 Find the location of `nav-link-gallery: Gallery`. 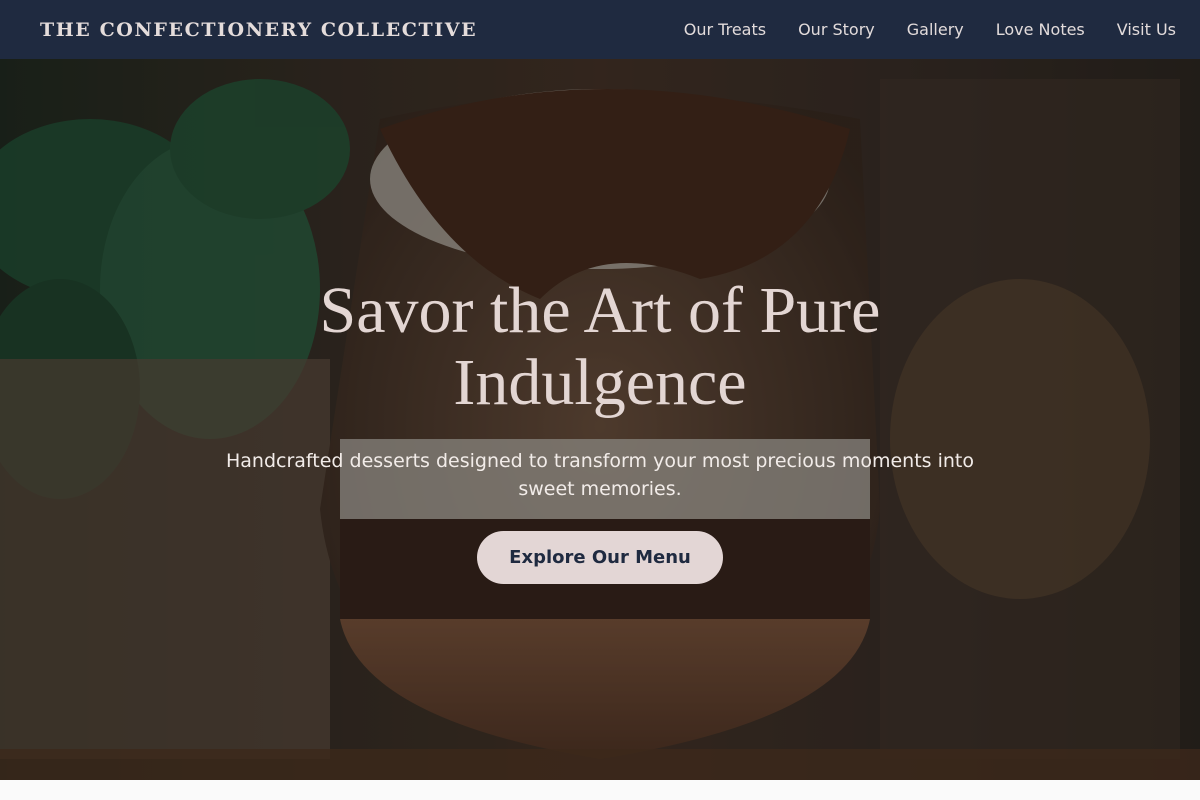

nav-link-gallery: Gallery is located at coordinates (935, 29).